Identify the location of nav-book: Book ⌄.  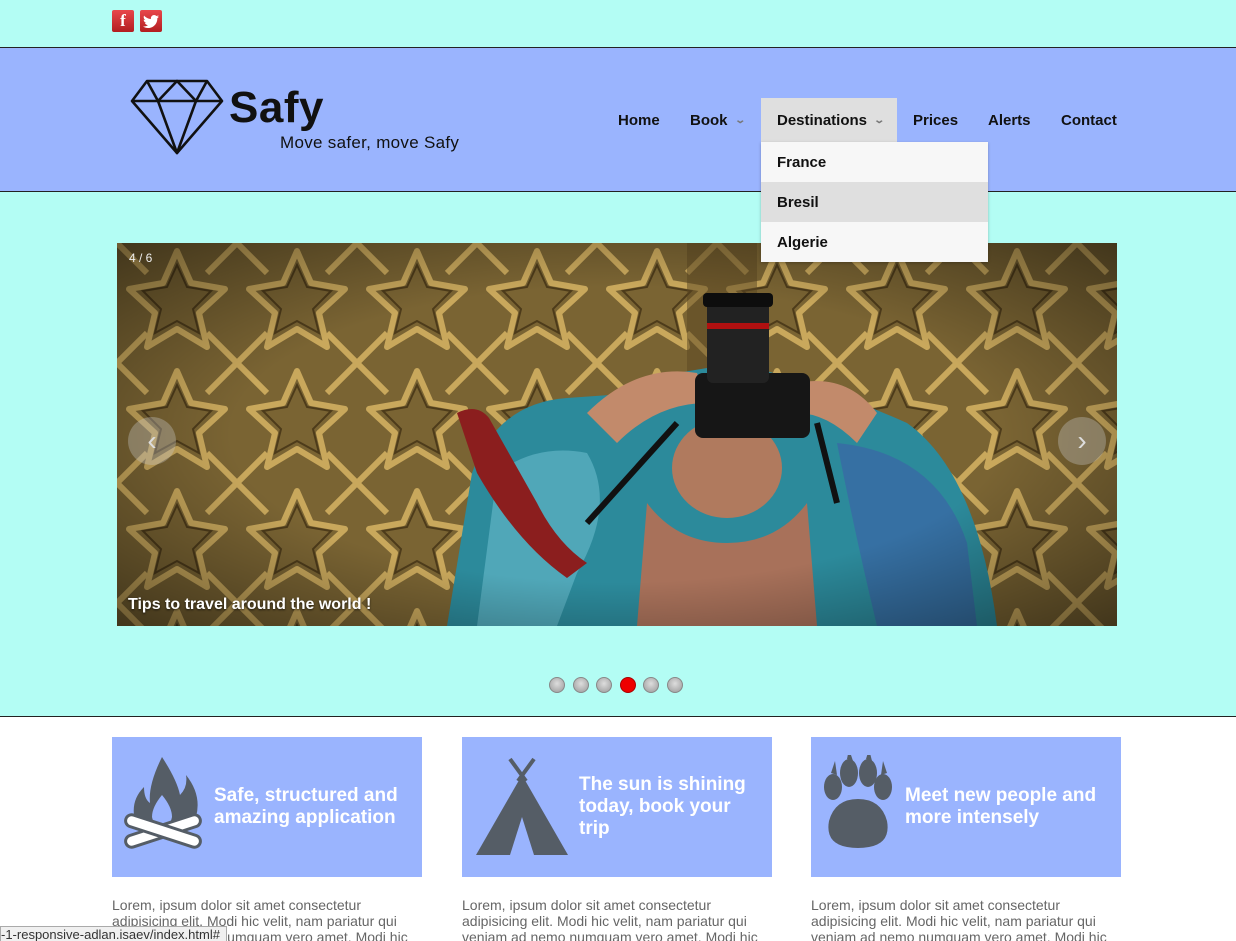
(717, 120).